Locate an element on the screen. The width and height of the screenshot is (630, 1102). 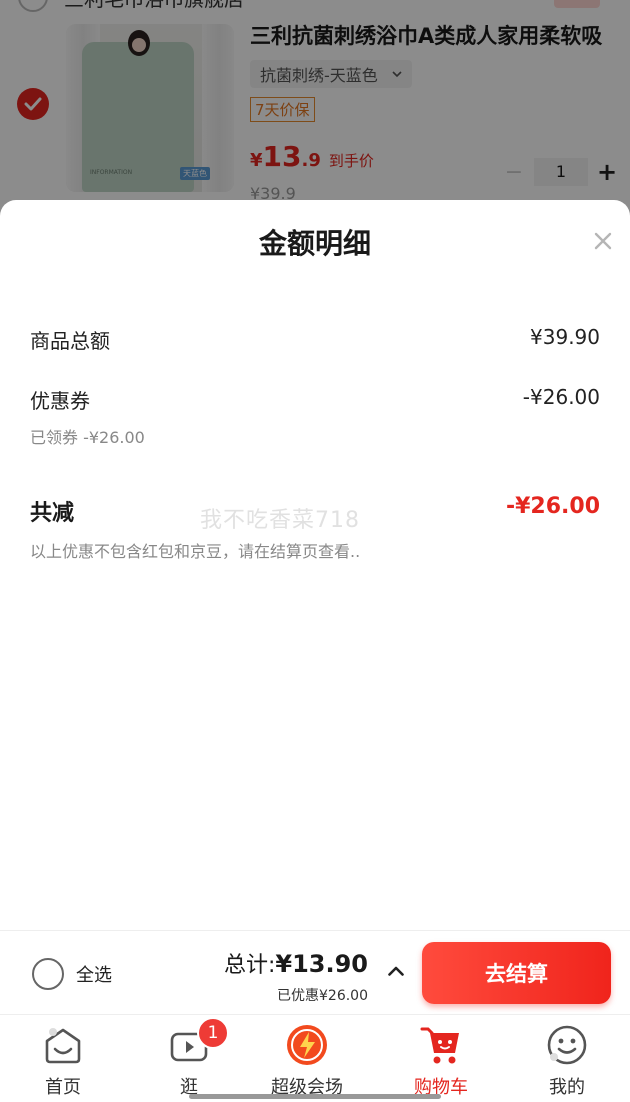
coupon-sub: 已领券 -¥26.00 is located at coordinates (87, 437).